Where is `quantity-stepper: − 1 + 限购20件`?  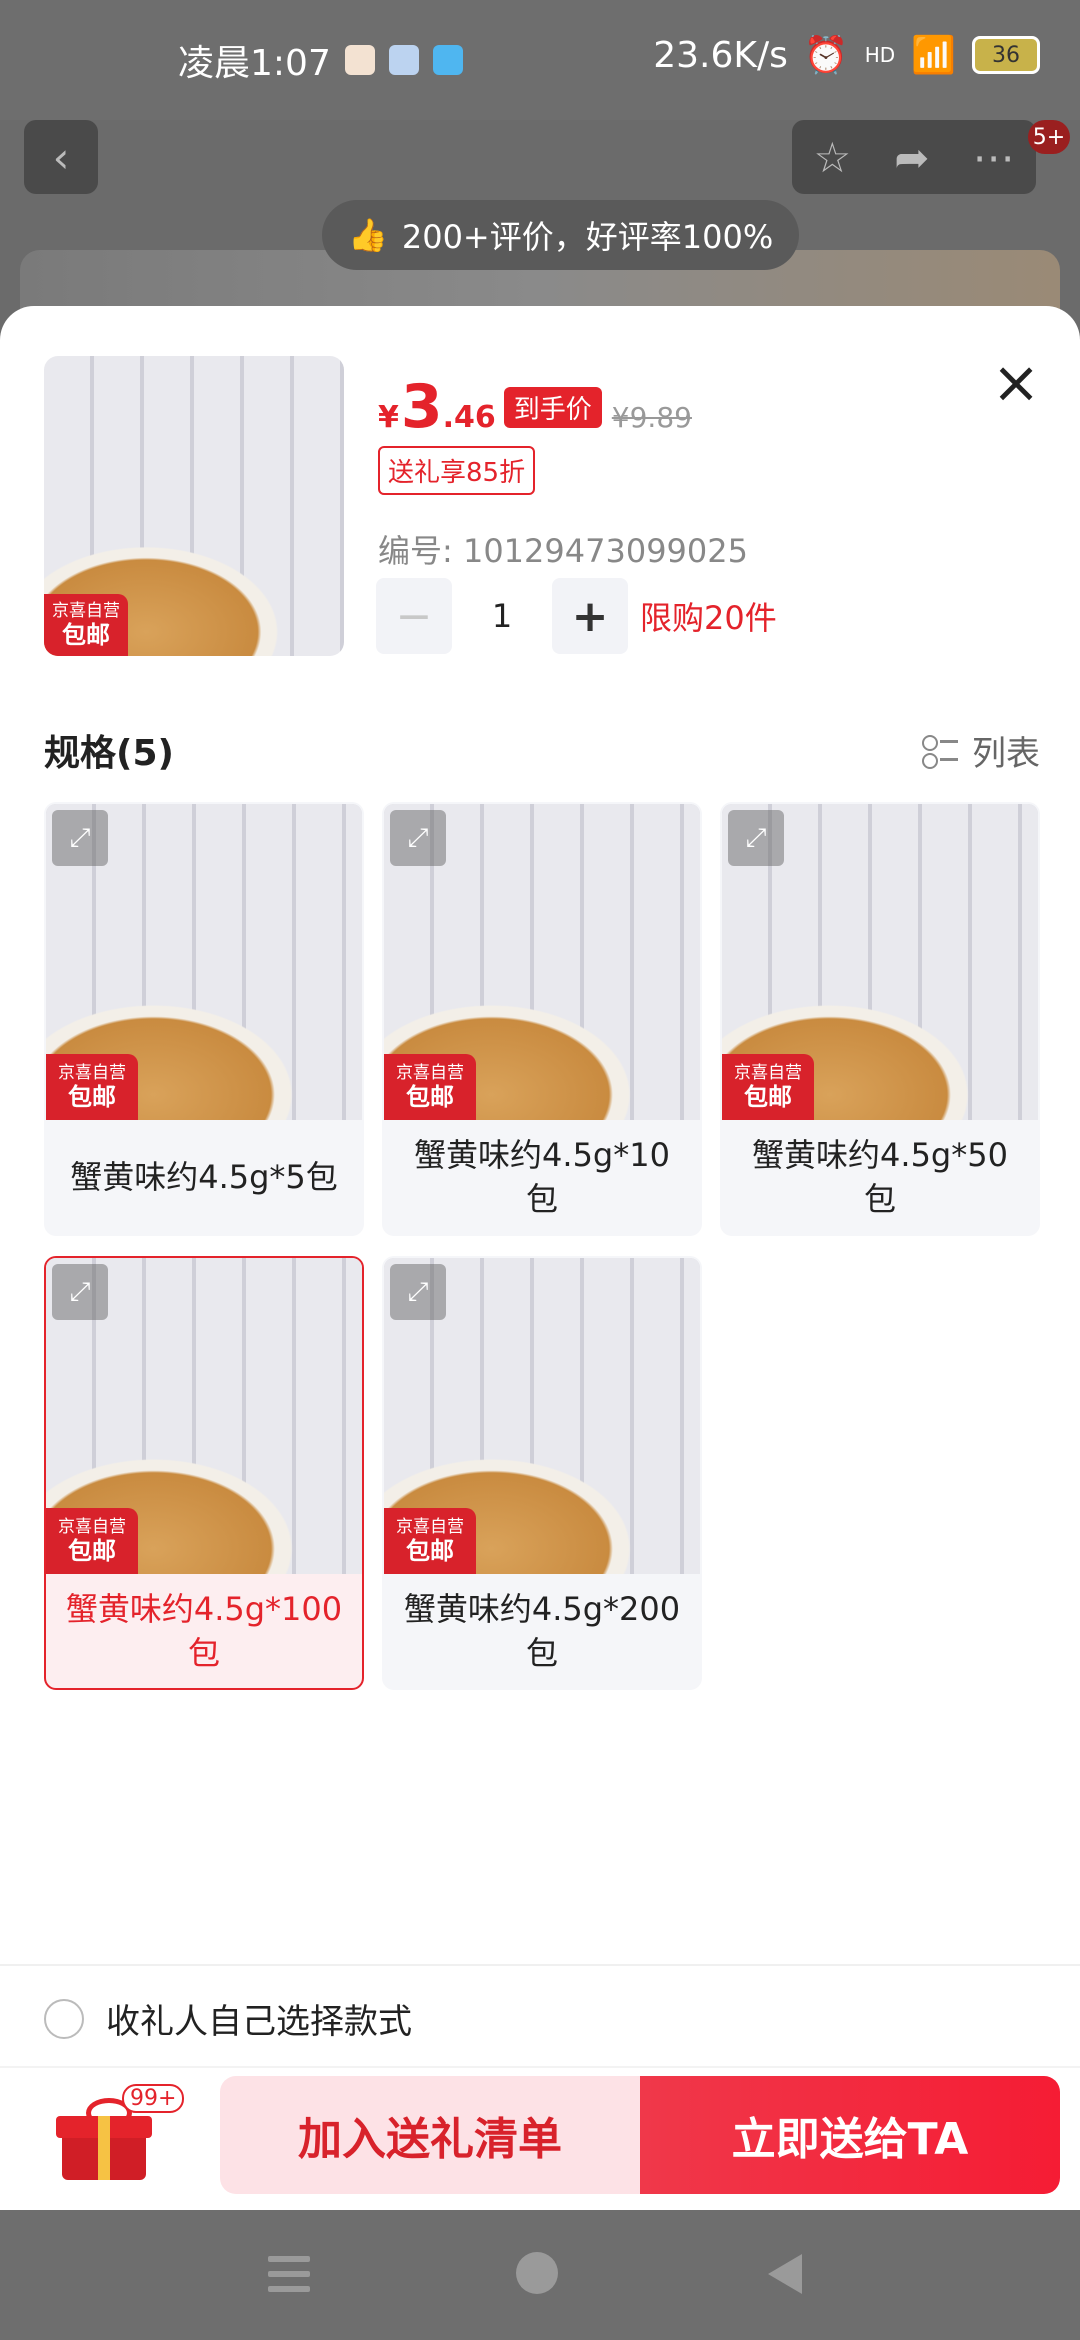 quantity-stepper: − 1 + 限购20件 is located at coordinates (576, 616).